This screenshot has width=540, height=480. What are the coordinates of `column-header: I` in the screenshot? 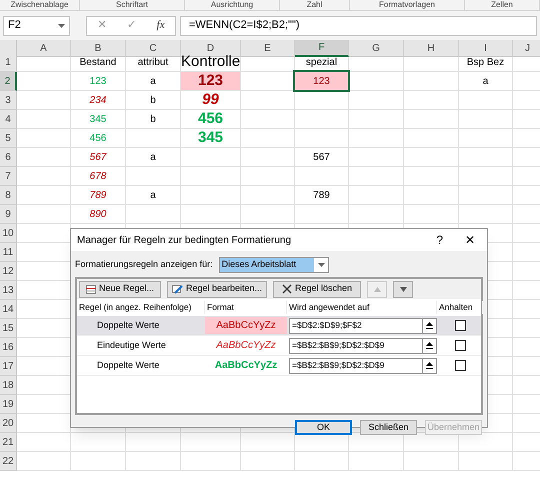 It's located at (486, 48).